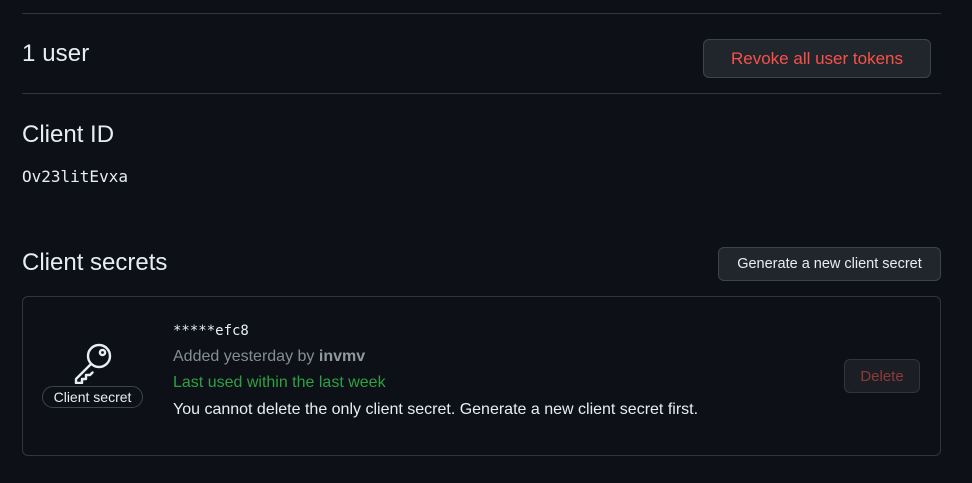  Describe the element at coordinates (817, 58) in the screenshot. I see `revoke-all-user-tokens-button: Revoke all user tokens` at that location.